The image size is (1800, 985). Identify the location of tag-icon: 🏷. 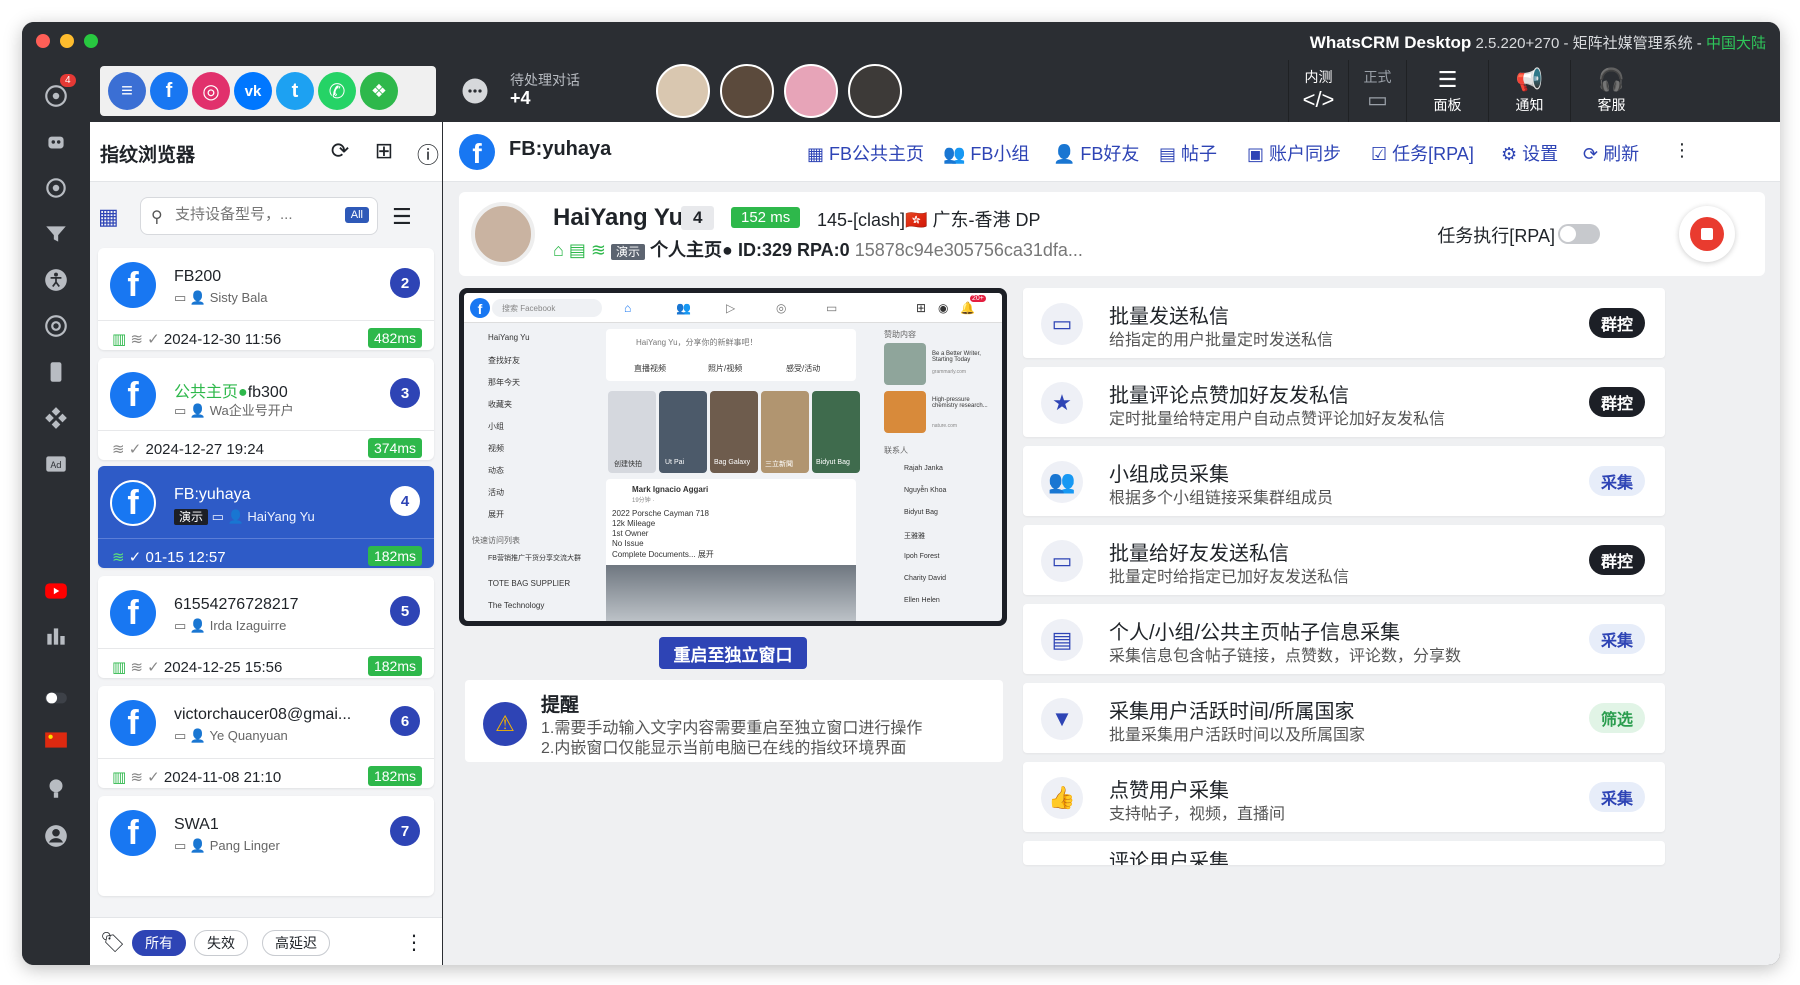
(112, 942).